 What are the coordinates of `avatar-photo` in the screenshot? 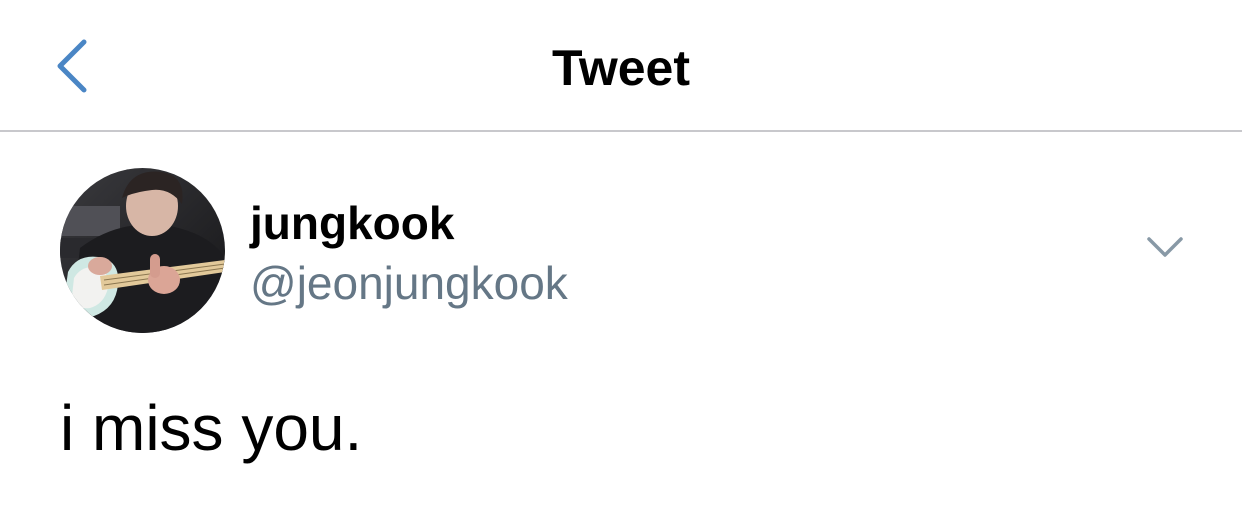 It's located at (142, 250).